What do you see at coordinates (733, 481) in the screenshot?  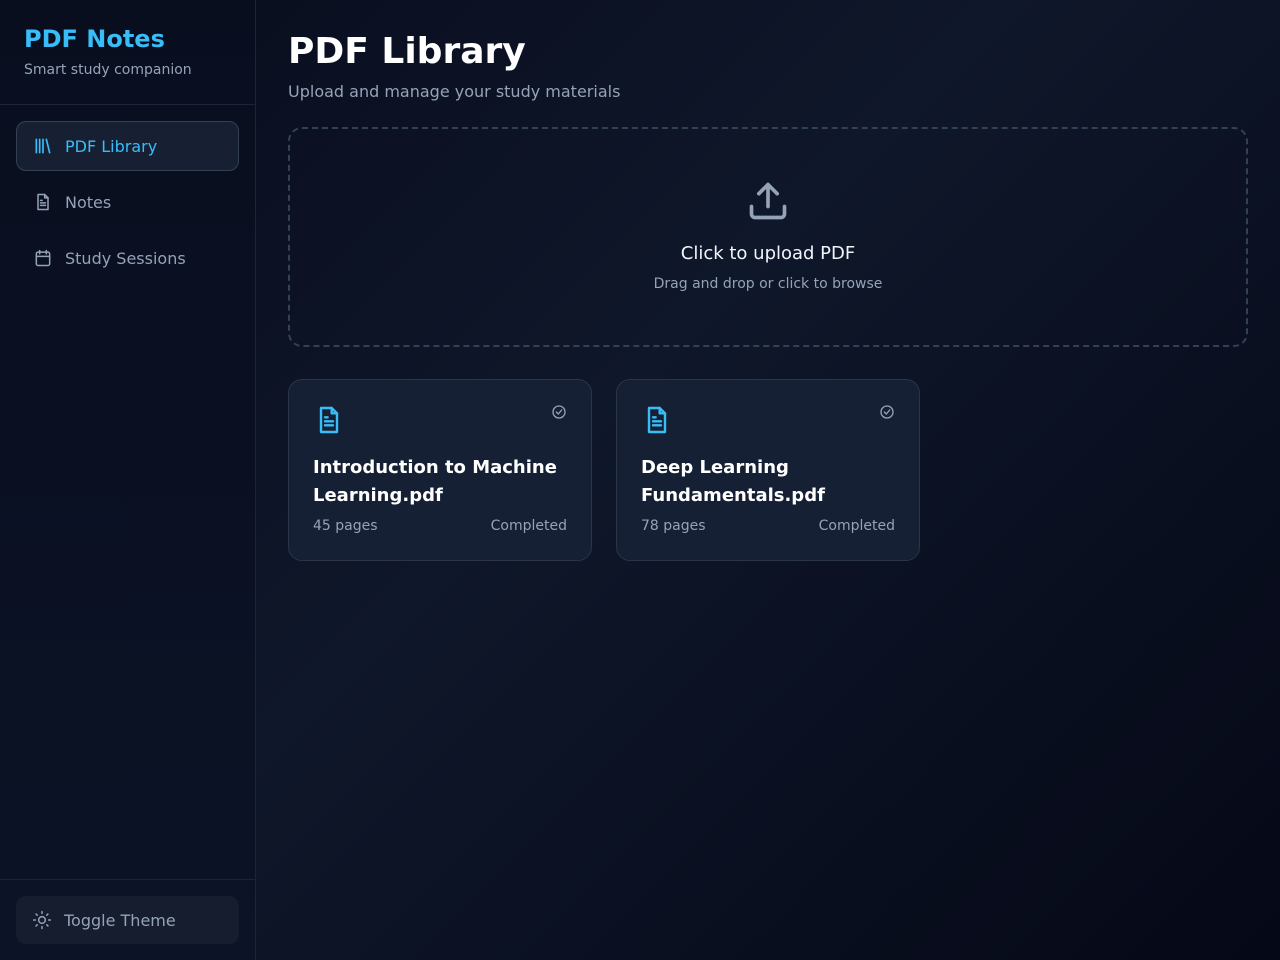 I see `document-title: Deep Learning Fundamentals.pdf` at bounding box center [733, 481].